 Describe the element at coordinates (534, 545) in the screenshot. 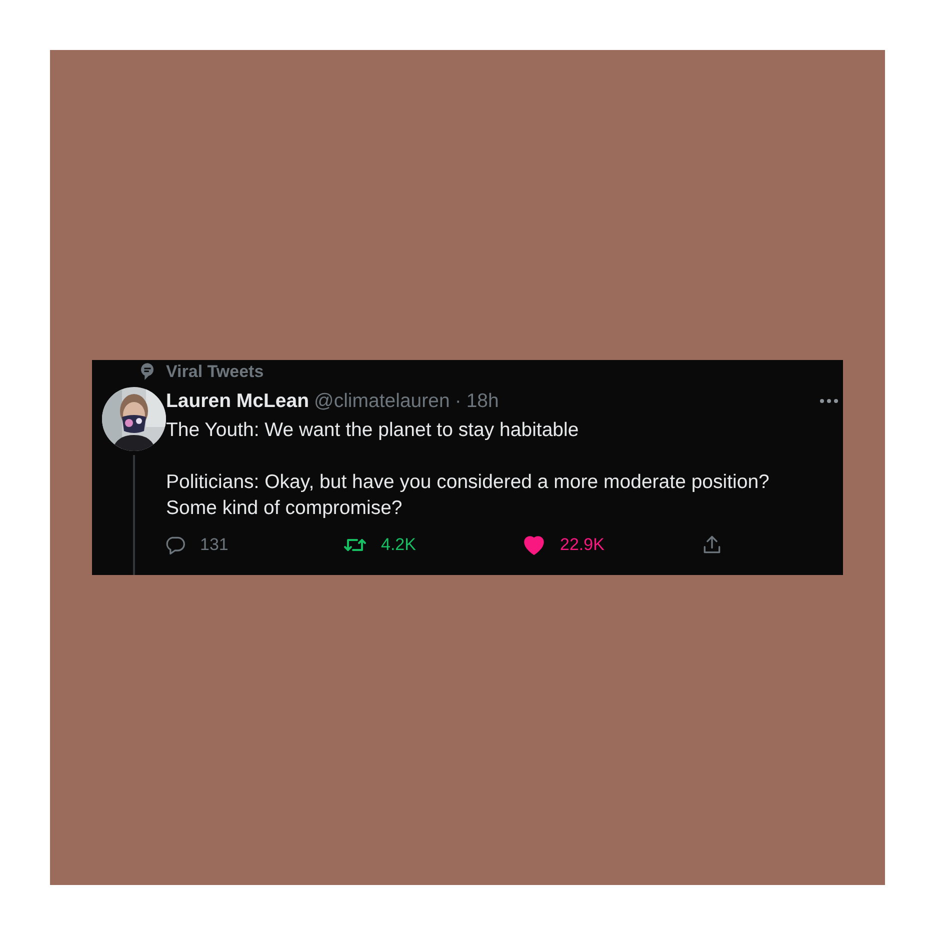

I see `heart-icon` at that location.